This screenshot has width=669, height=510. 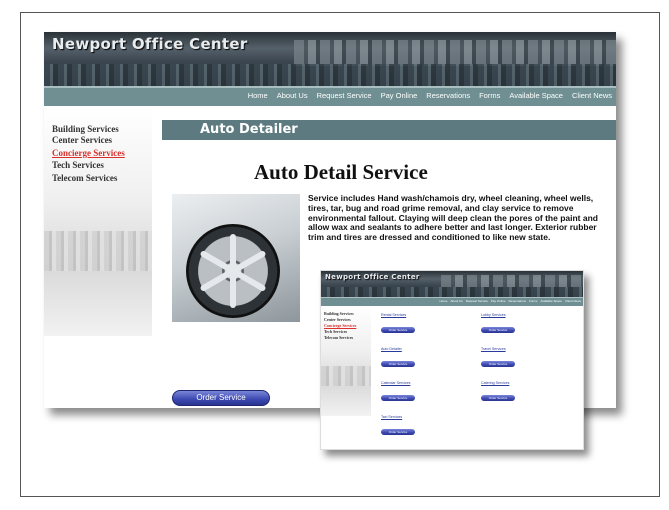 I want to click on nav-available-space: Available Space, so click(x=536, y=95).